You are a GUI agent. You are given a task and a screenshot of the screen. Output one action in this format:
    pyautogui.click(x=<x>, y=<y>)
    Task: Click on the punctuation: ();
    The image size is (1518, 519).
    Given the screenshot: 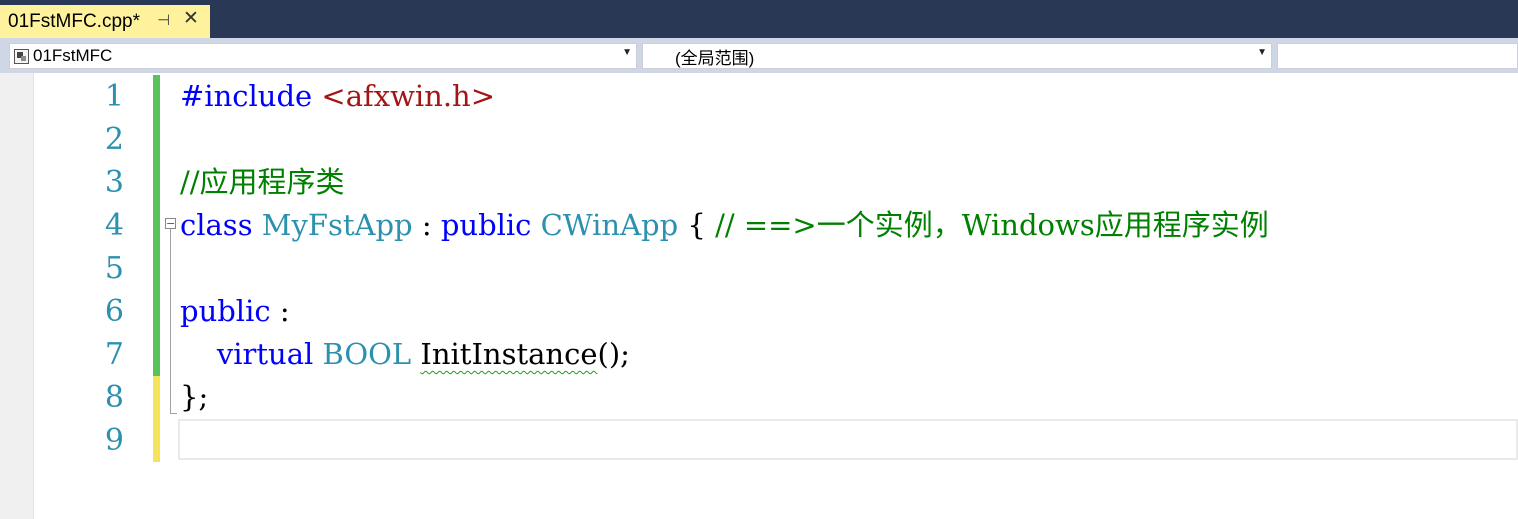 What is the action you would take?
    pyautogui.click(x=613, y=354)
    